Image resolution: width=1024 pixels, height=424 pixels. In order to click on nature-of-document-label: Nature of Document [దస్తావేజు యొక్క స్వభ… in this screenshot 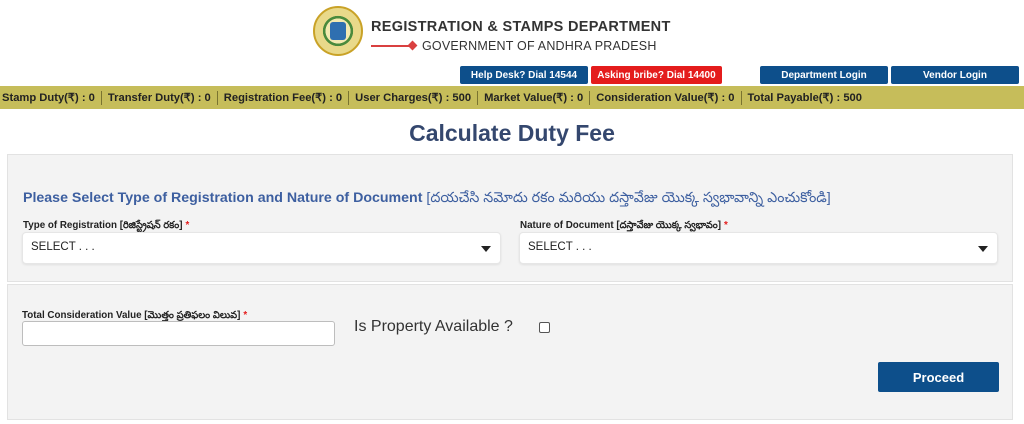, I will do `click(624, 226)`.